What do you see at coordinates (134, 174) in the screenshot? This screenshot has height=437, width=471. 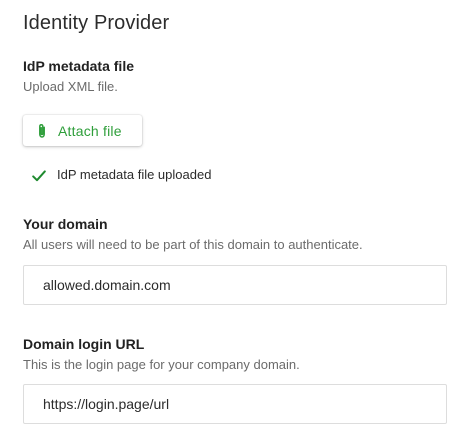 I see `upload-status-text: IdP metadata file uploaded` at bounding box center [134, 174].